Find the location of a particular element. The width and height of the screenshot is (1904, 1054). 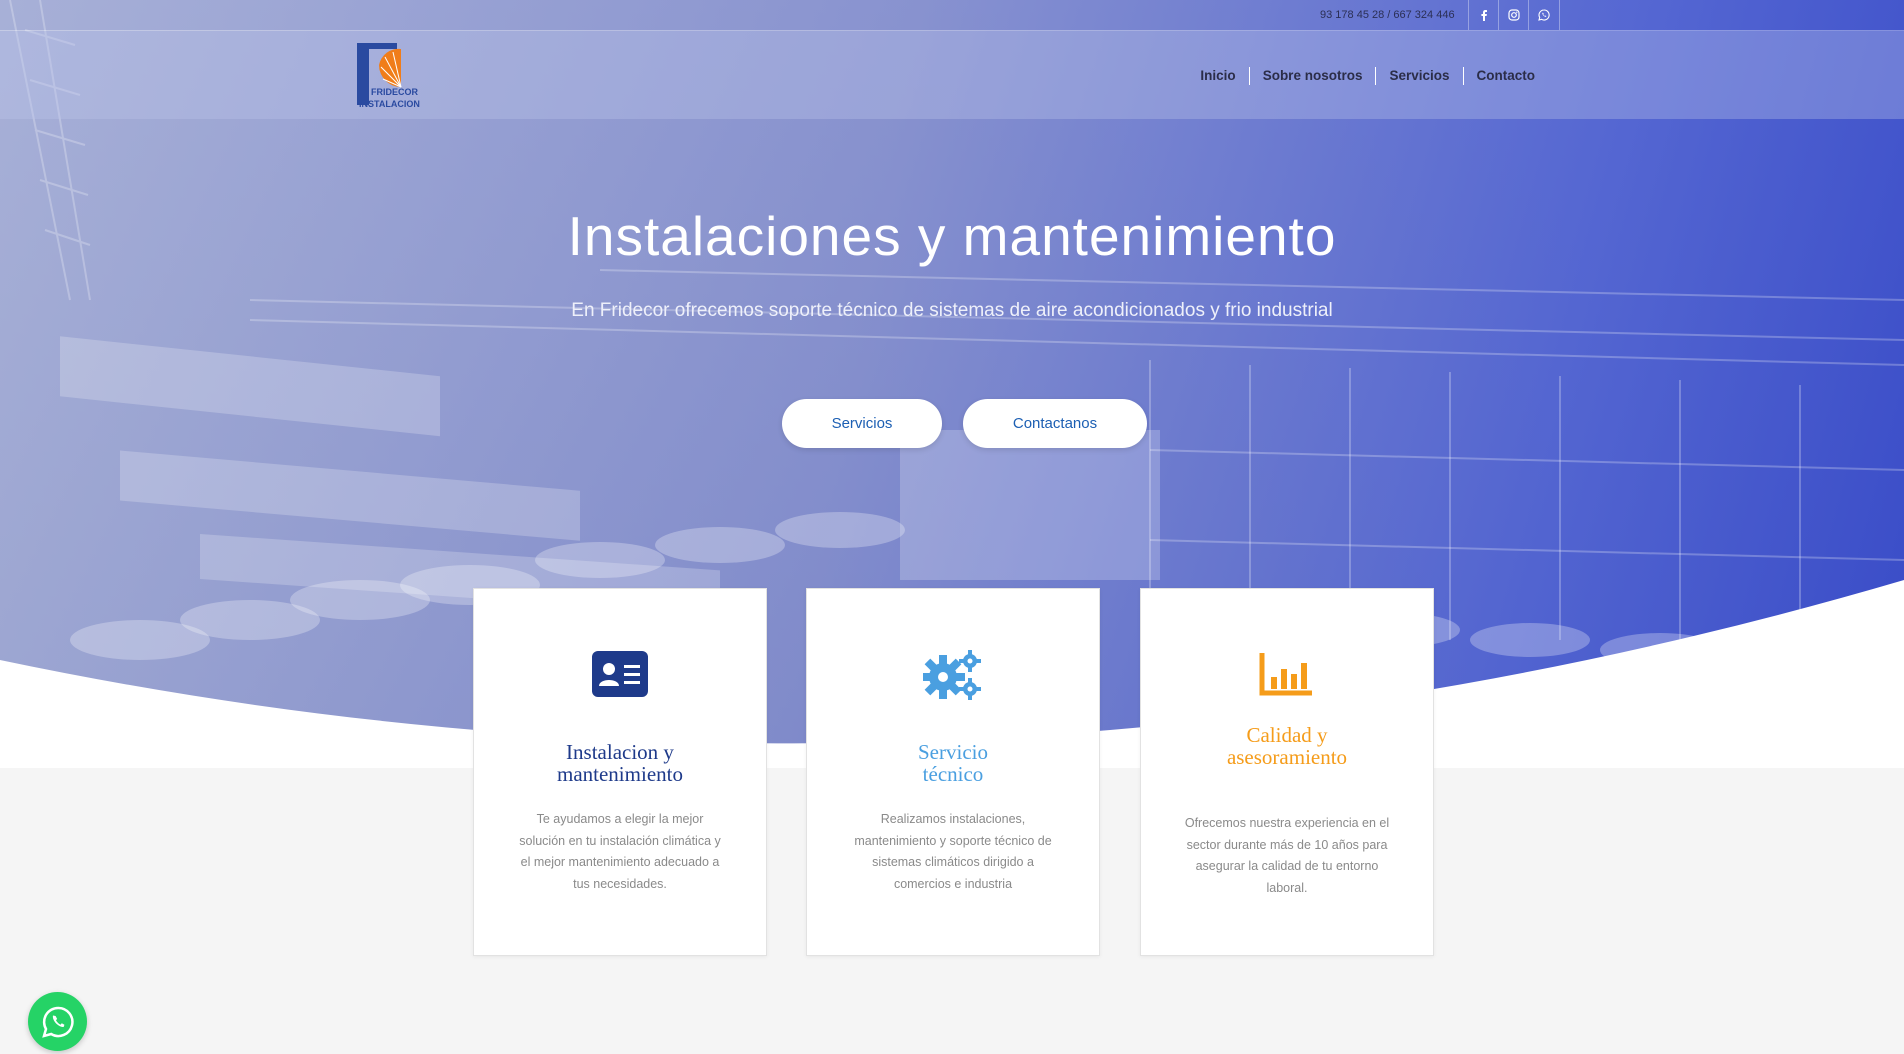

facebook-link is located at coordinates (1483, 15).